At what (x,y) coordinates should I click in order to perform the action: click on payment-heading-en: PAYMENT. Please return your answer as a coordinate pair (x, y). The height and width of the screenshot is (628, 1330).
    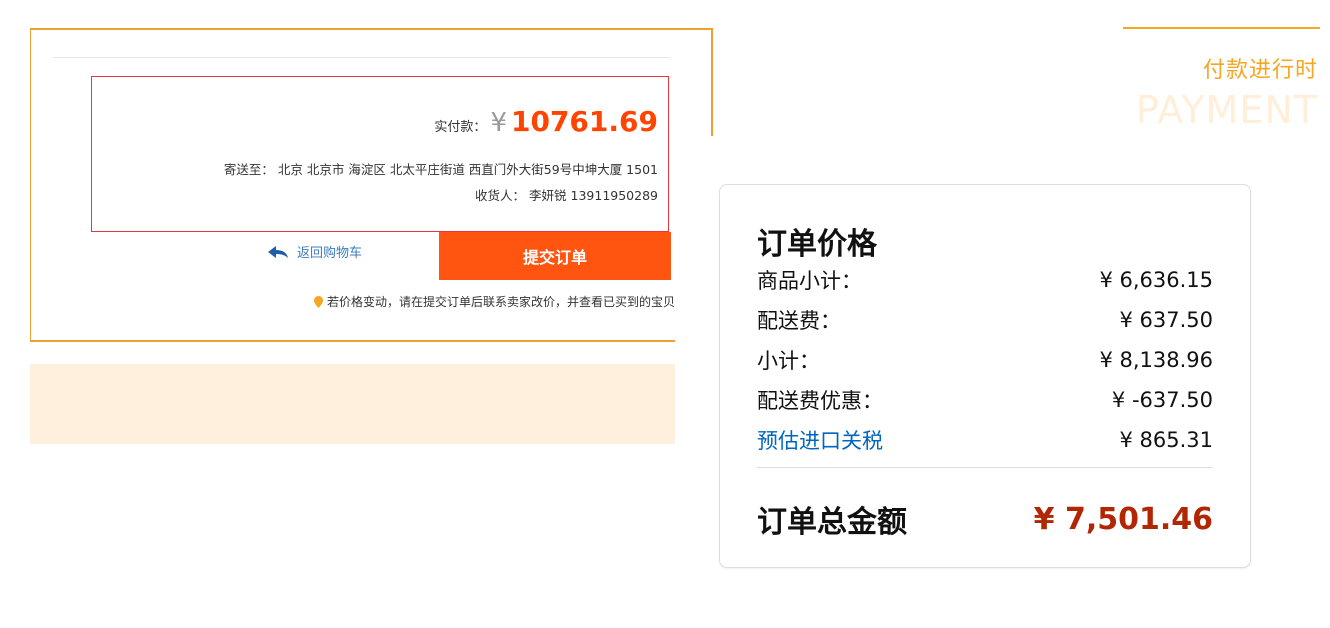
    Looking at the image, I should click on (1226, 110).